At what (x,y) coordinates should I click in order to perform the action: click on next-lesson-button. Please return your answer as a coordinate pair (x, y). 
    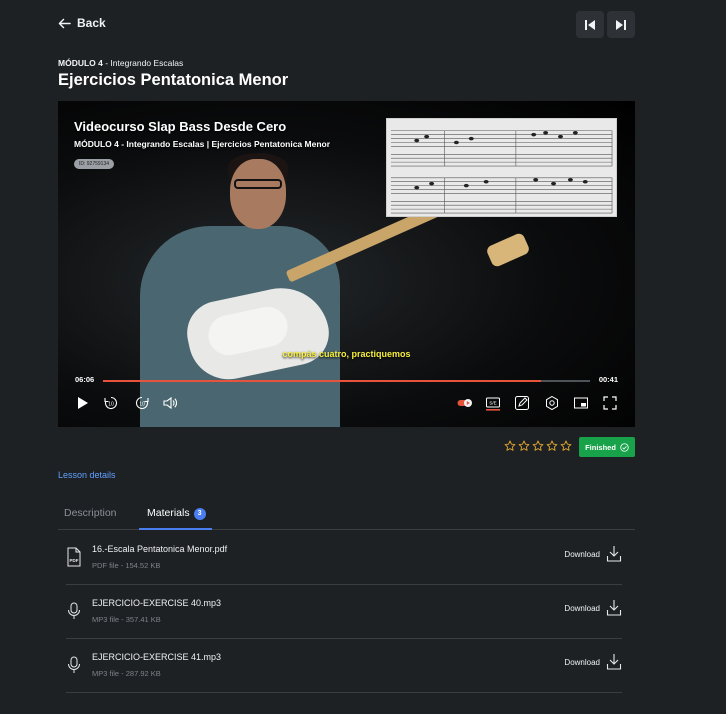
    Looking at the image, I should click on (621, 24).